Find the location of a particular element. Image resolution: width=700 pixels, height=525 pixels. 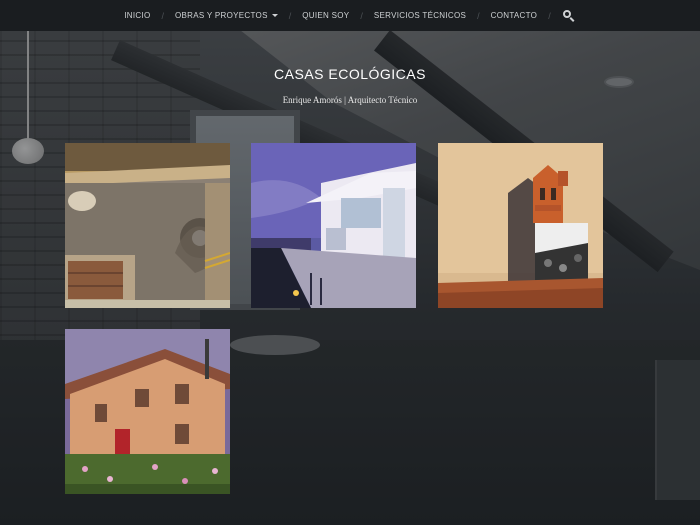

modern-house-photo is located at coordinates (333, 225).